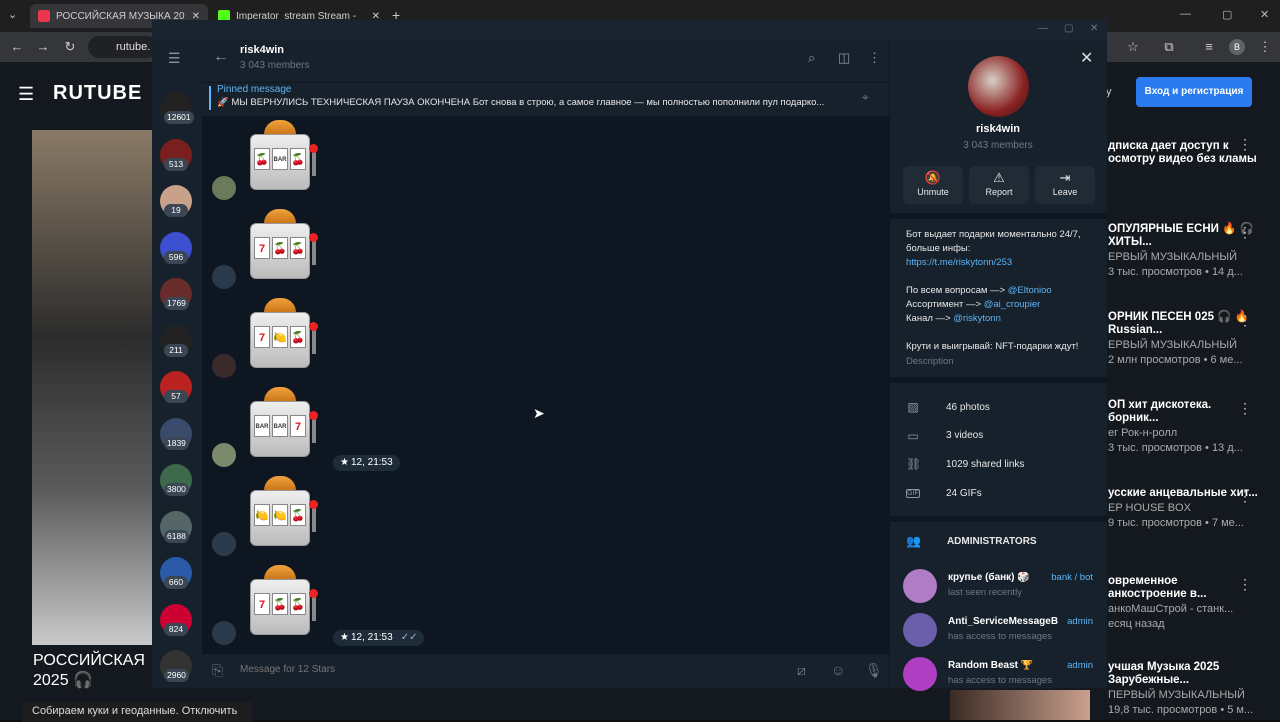  Describe the element at coordinates (998, 86) in the screenshot. I see `channel-avatar` at that location.